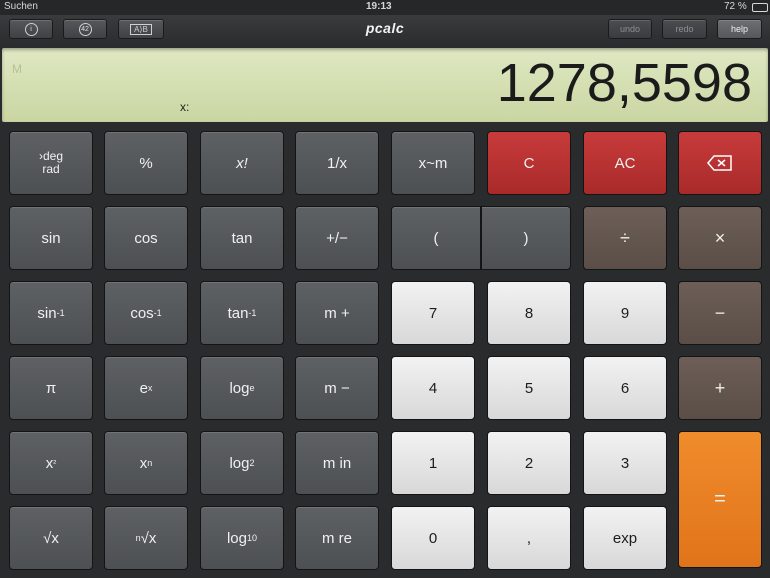  I want to click on backspace-key, so click(720, 163).